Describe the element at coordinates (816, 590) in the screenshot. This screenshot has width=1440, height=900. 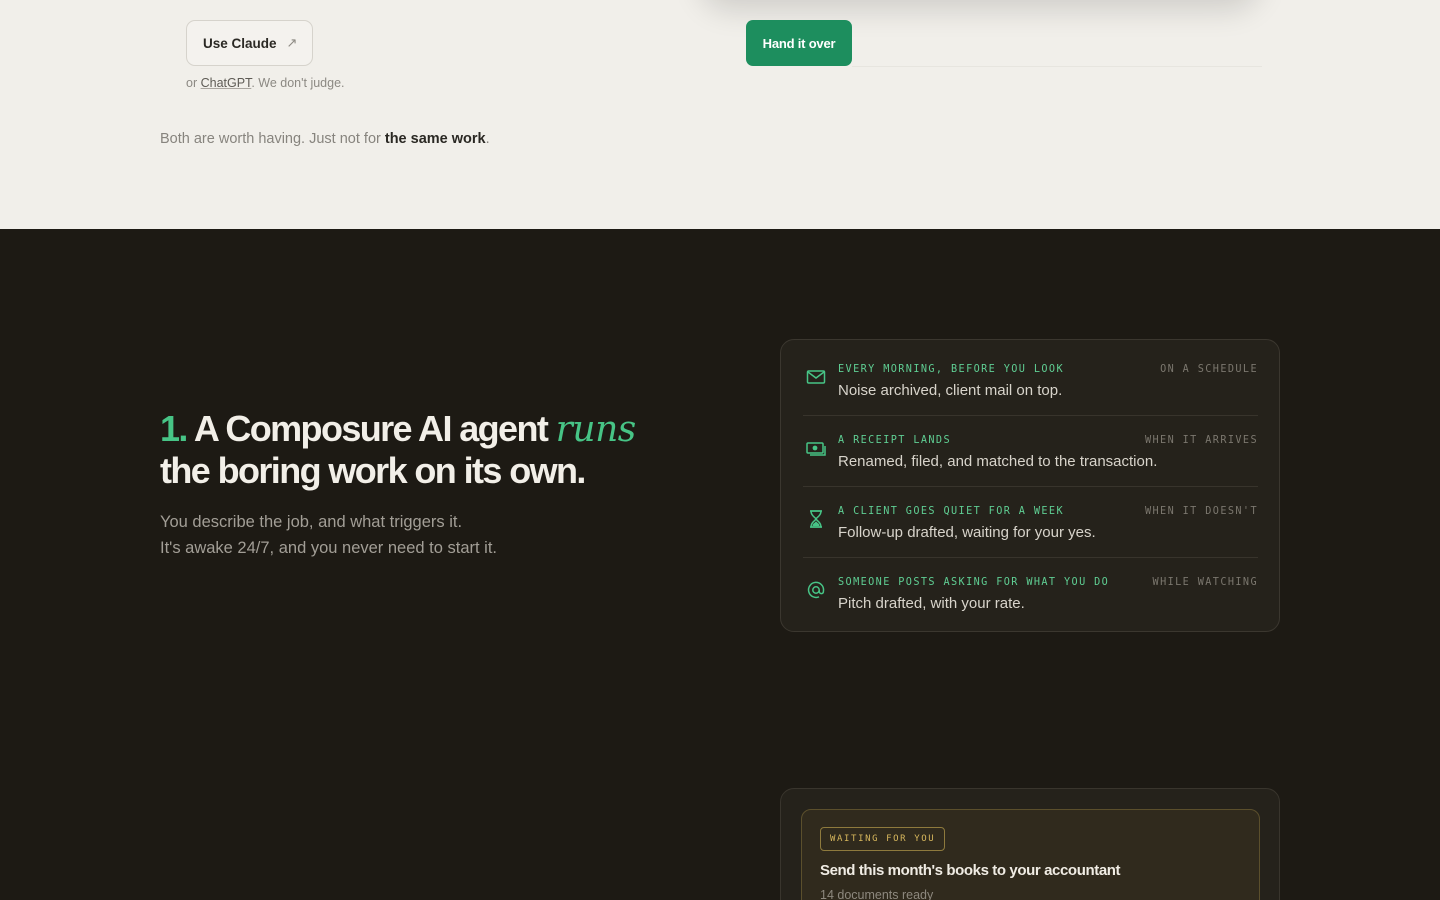
I see `at-sign-icon` at that location.